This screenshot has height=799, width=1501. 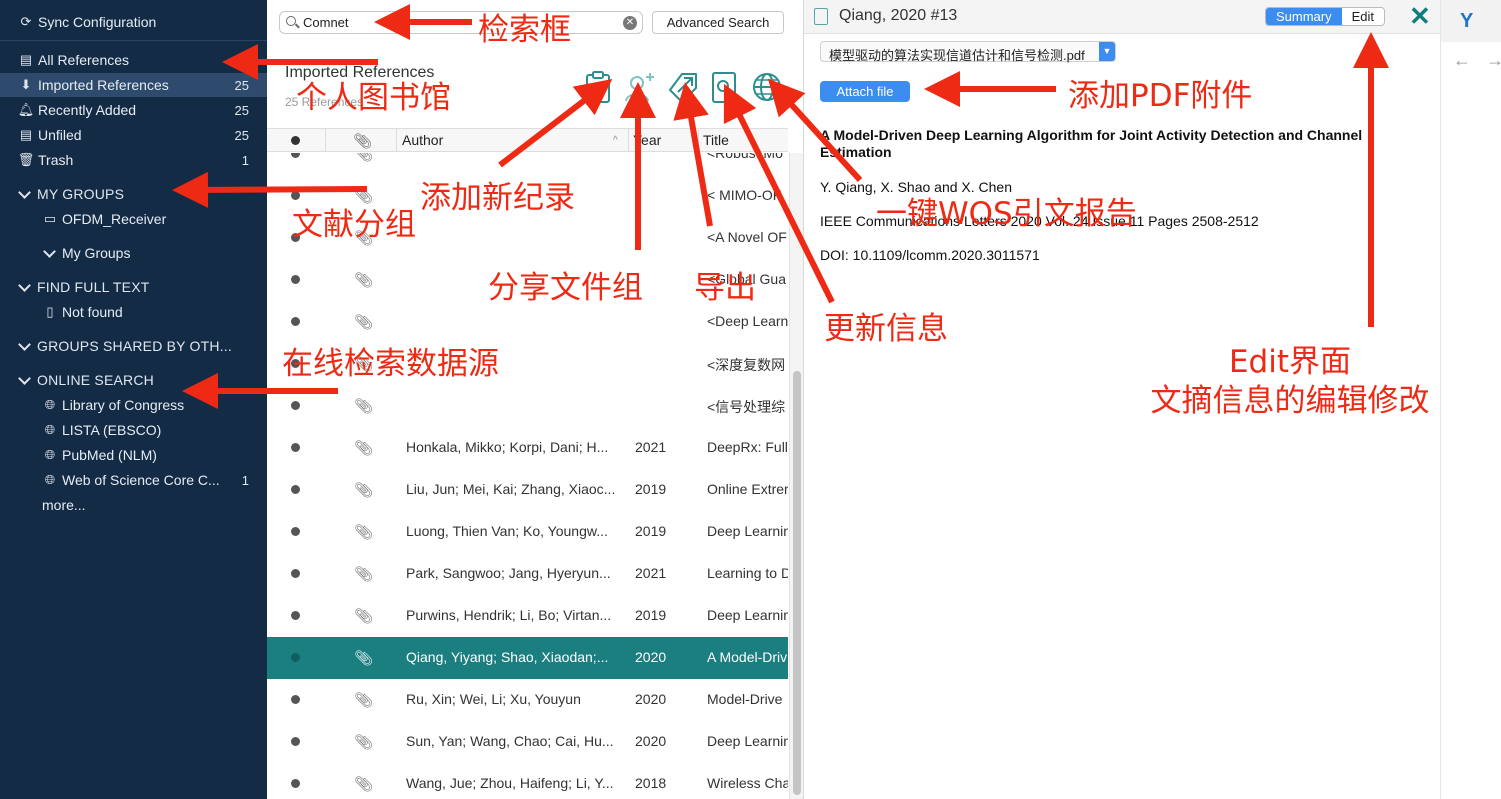 I want to click on sidebar-item-unfiled: ▤ Unfiled 25, so click(x=133, y=135).